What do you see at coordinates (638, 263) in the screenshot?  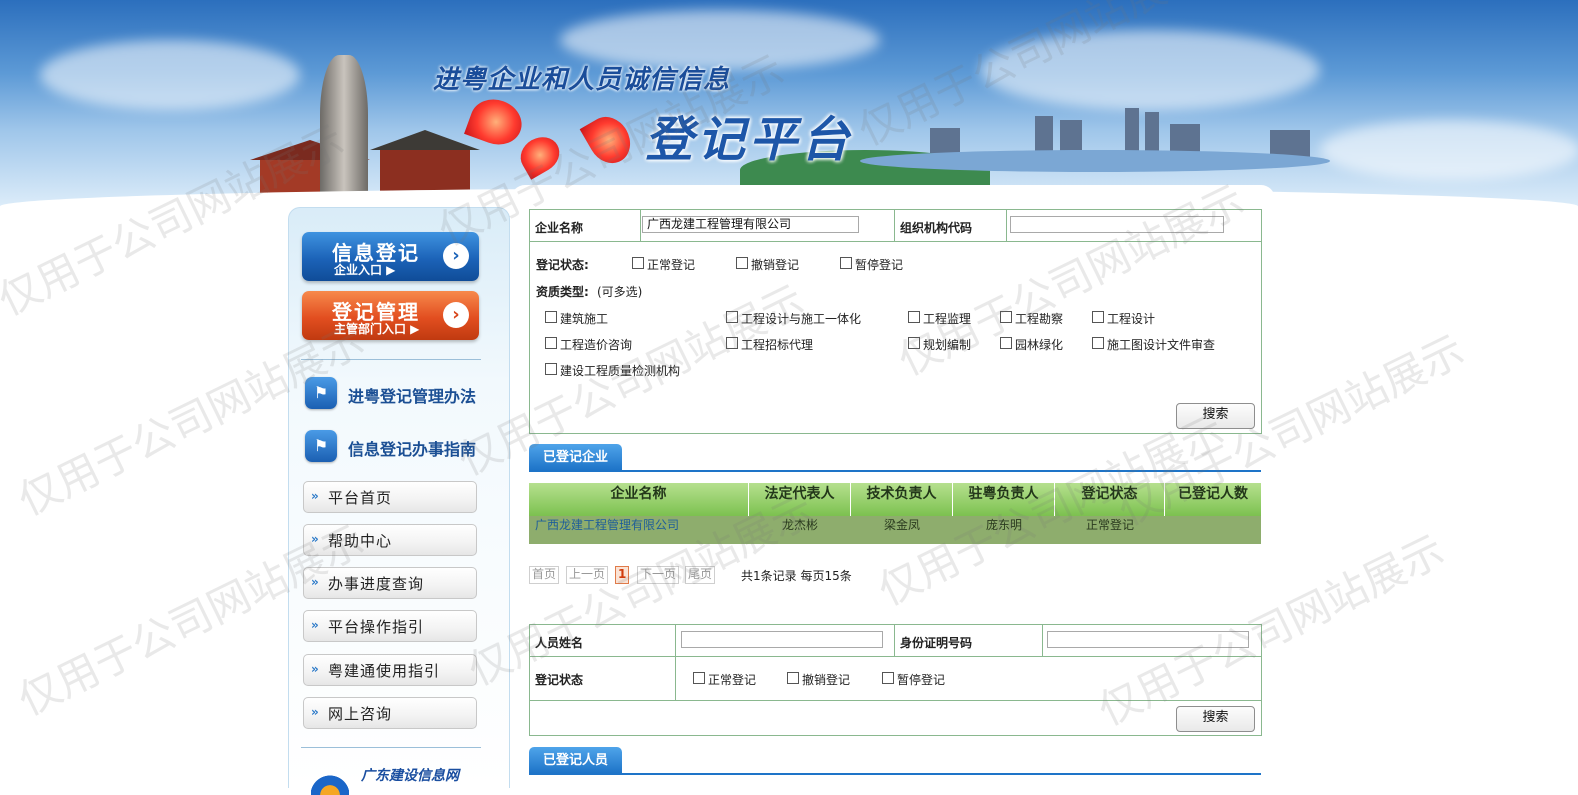 I see `status-normal-checkbox` at bounding box center [638, 263].